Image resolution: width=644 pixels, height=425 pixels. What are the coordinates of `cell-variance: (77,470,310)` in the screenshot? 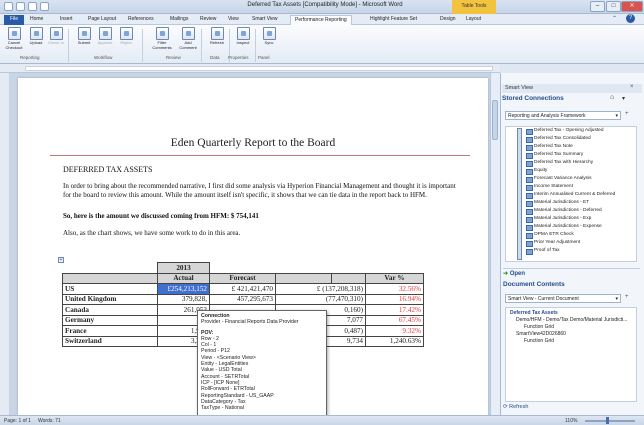 It's located at (320, 299).